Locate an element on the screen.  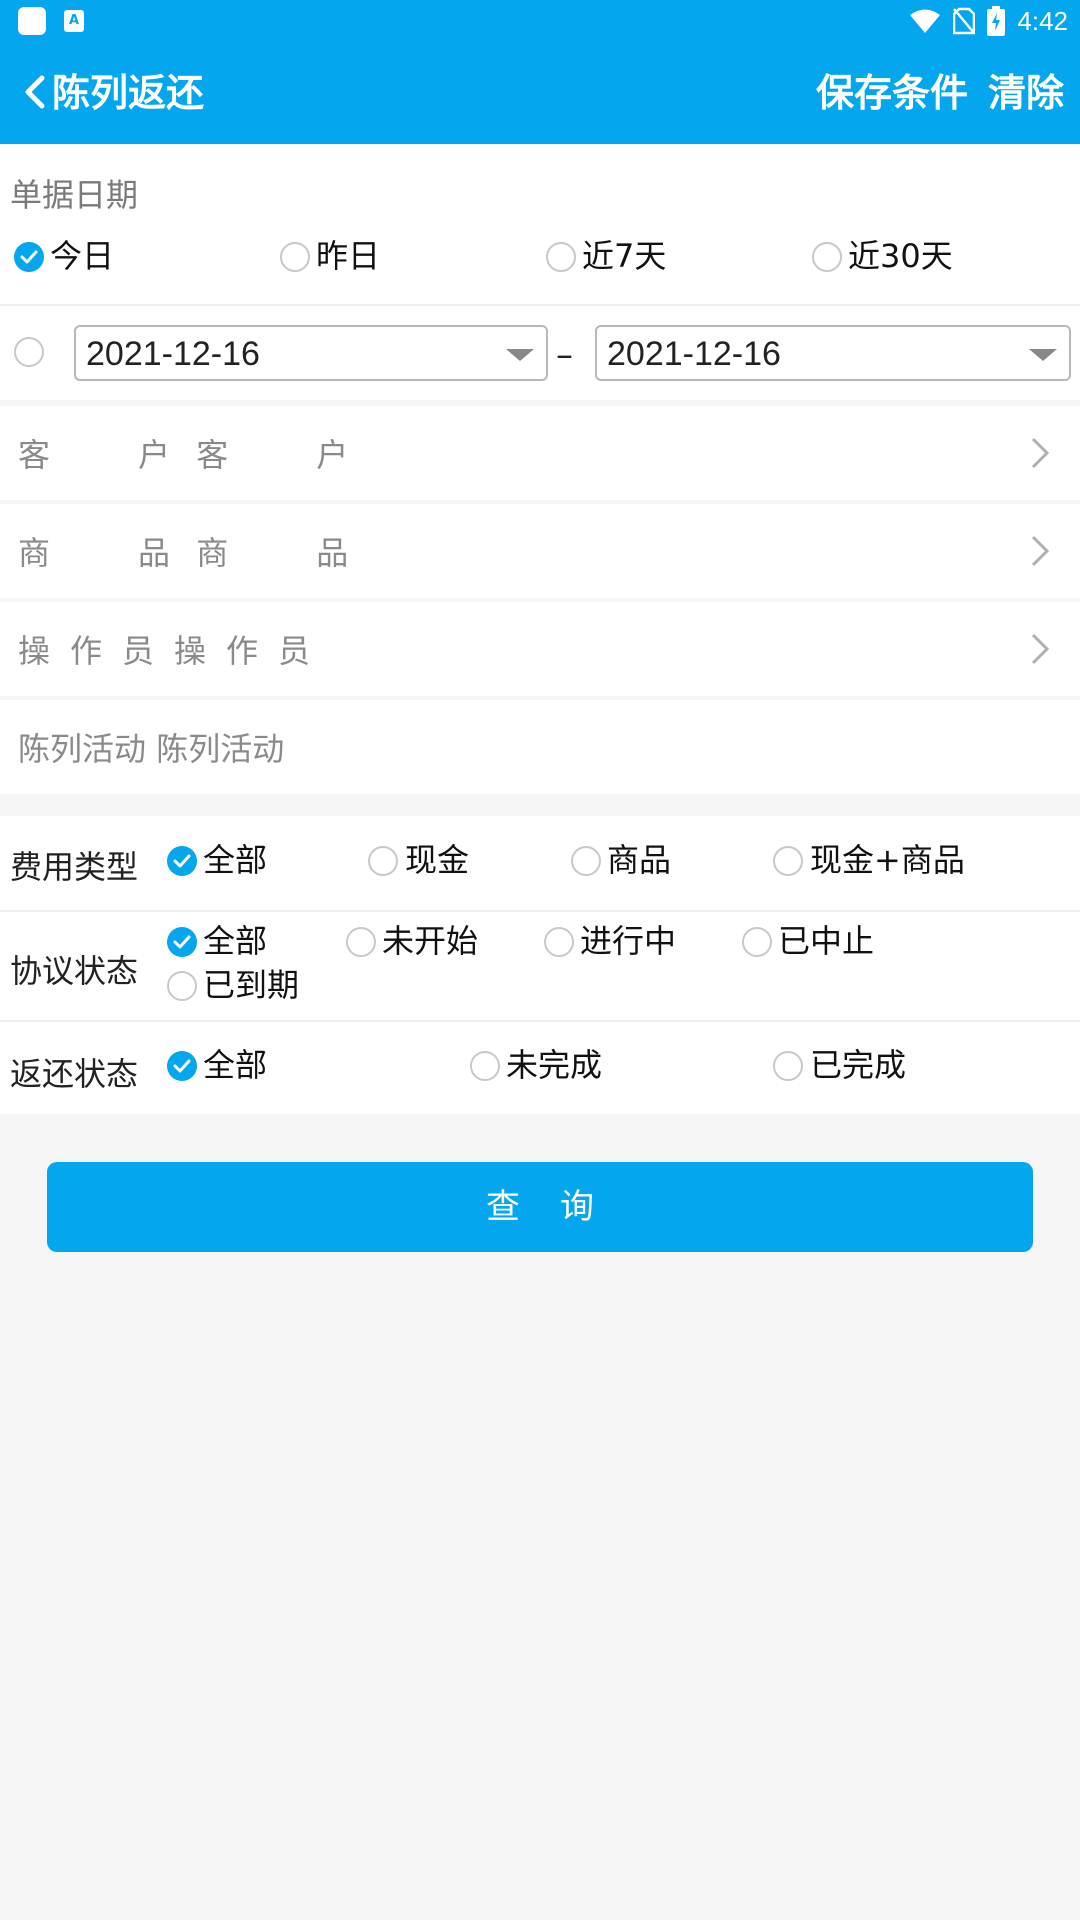
date-option-label: 今日 is located at coordinates (82, 256).